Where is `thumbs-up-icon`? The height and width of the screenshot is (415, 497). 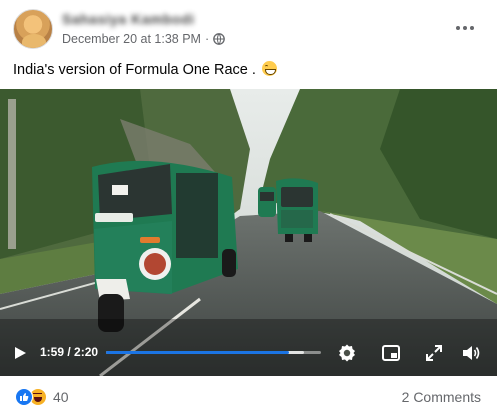
thumbs-up-icon is located at coordinates (24, 397).